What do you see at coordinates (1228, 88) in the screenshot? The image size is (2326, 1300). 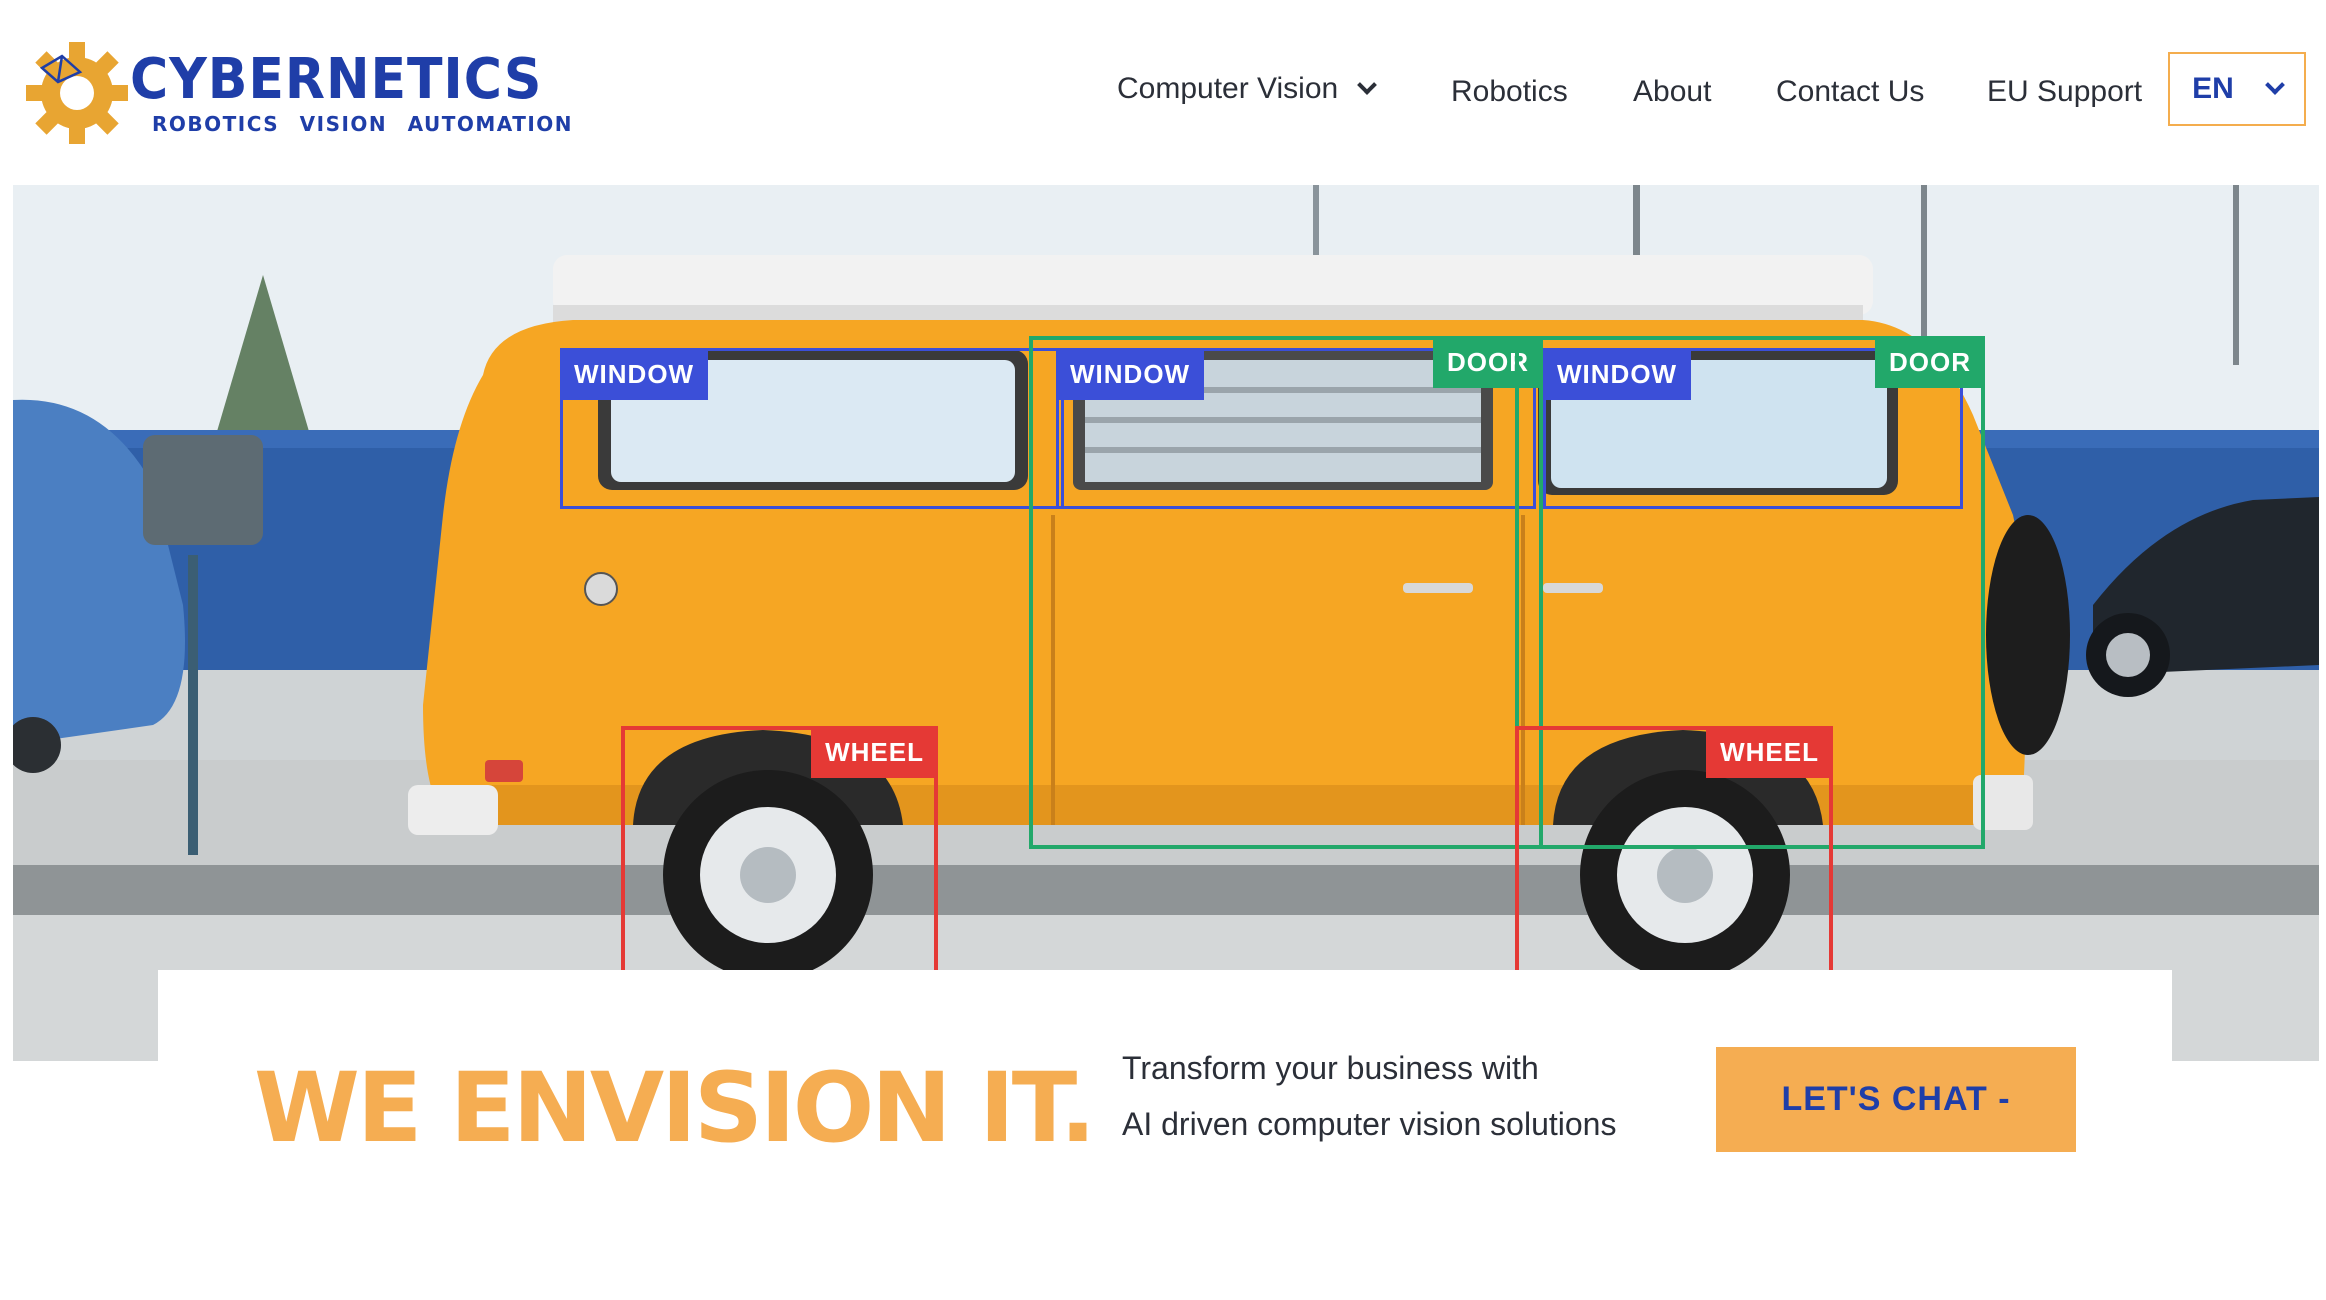 I see `nav-computer-vision-label: Computer Vision` at bounding box center [1228, 88].